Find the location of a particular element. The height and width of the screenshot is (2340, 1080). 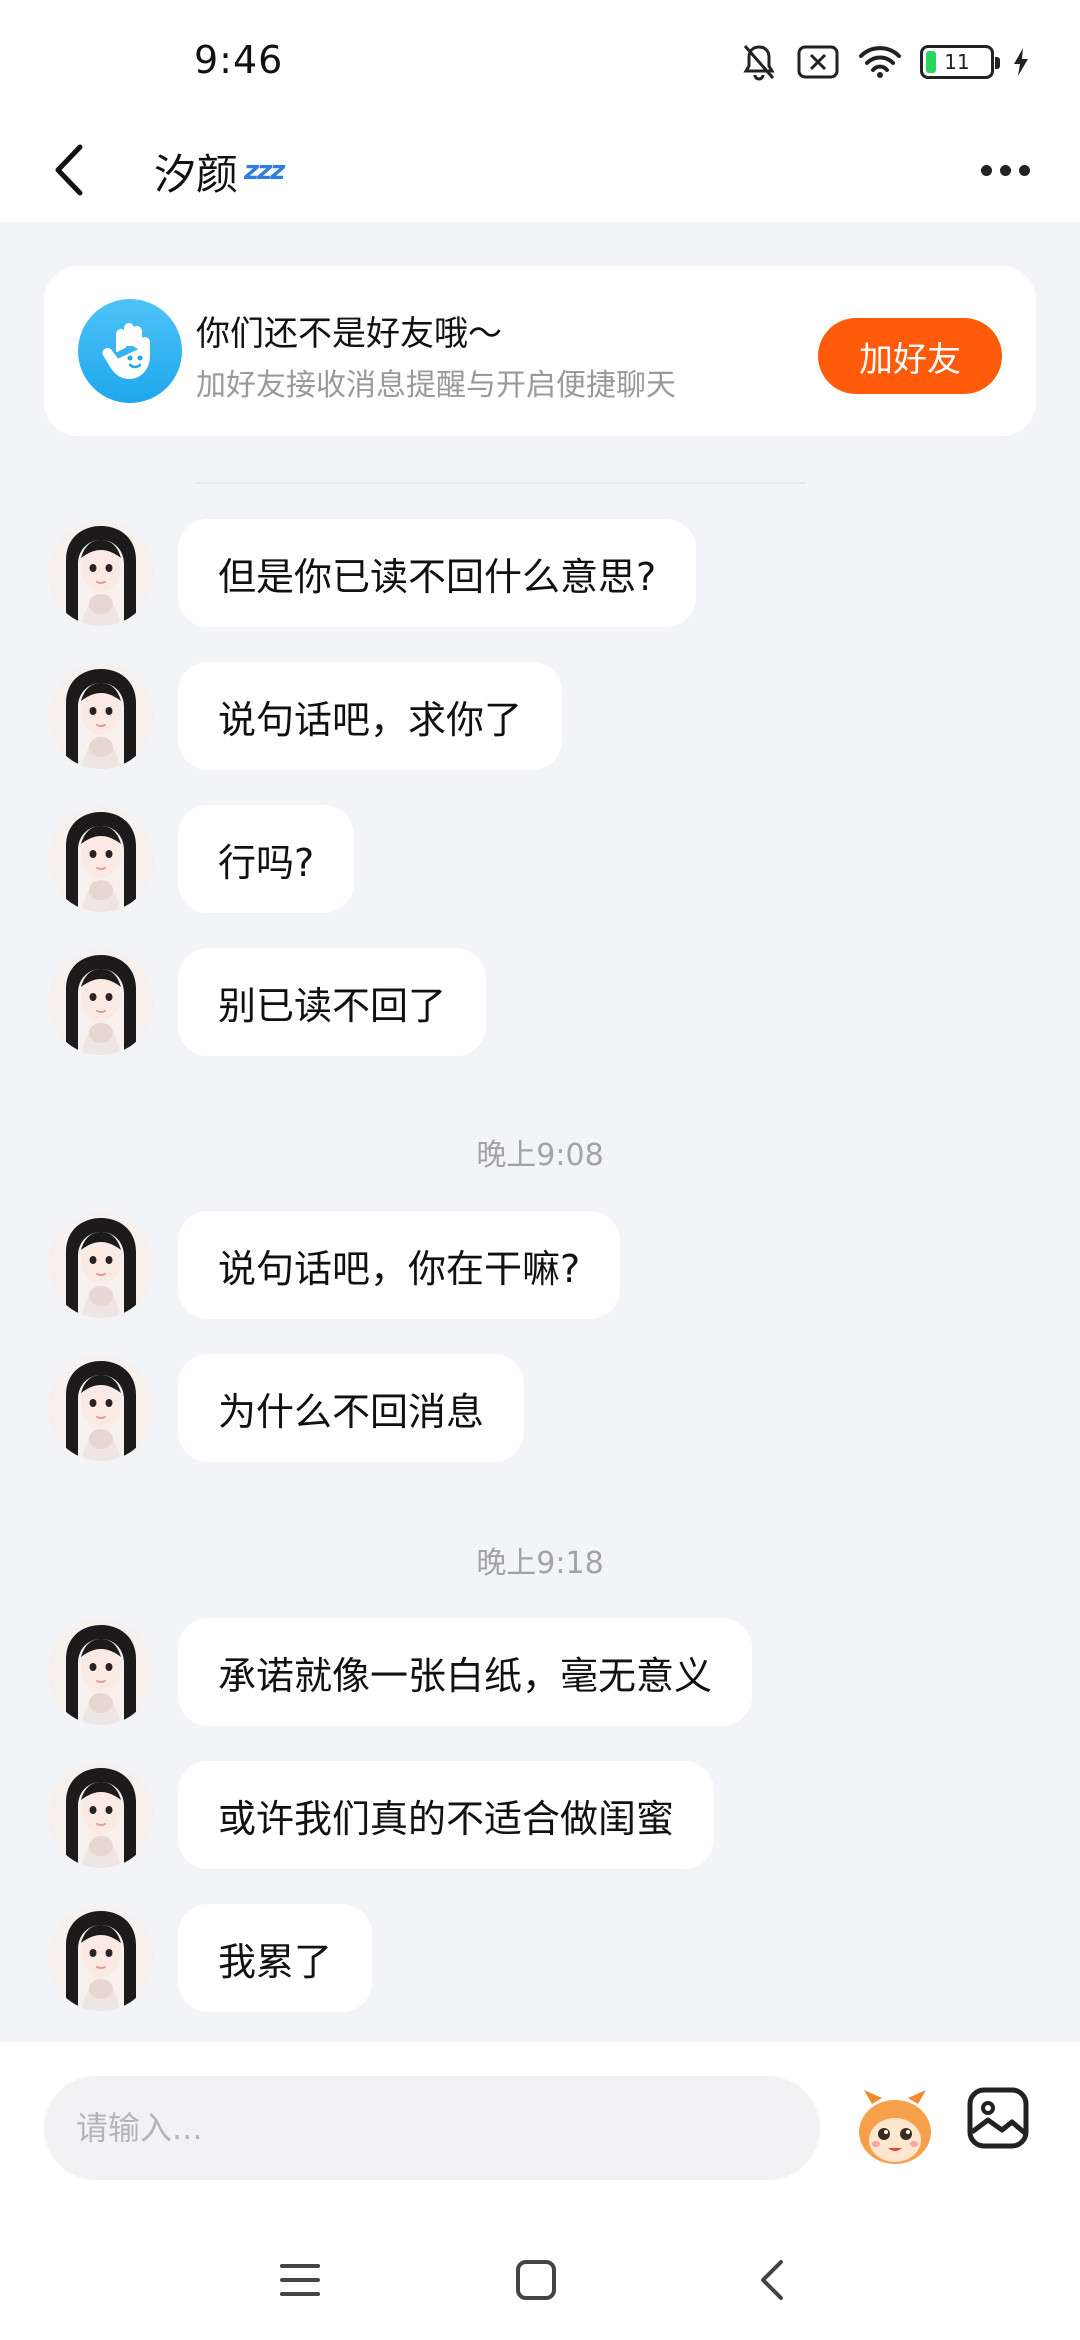

image-picker-button is located at coordinates (1001, 2124).